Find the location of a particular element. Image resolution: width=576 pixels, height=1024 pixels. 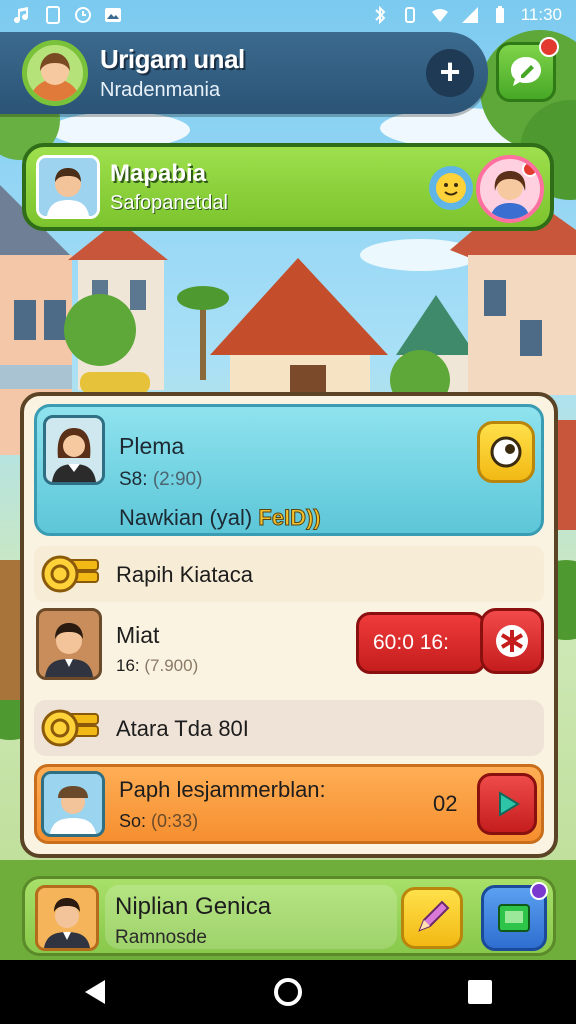

music-note-icon is located at coordinates (21, 15).